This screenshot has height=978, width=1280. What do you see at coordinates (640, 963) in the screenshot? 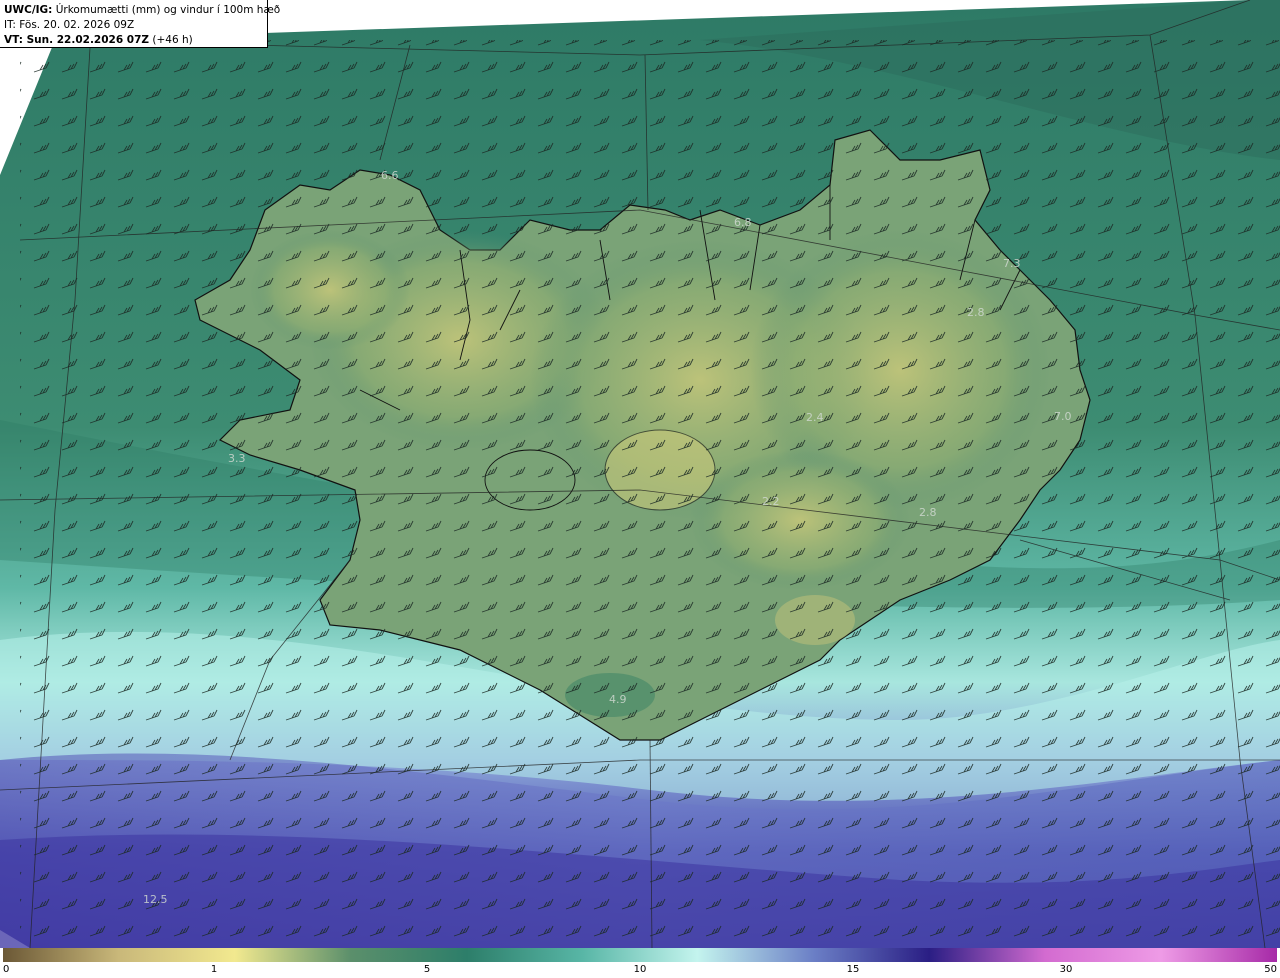
I see `colorbar: 0 1 5 10 15 30 50` at bounding box center [640, 963].